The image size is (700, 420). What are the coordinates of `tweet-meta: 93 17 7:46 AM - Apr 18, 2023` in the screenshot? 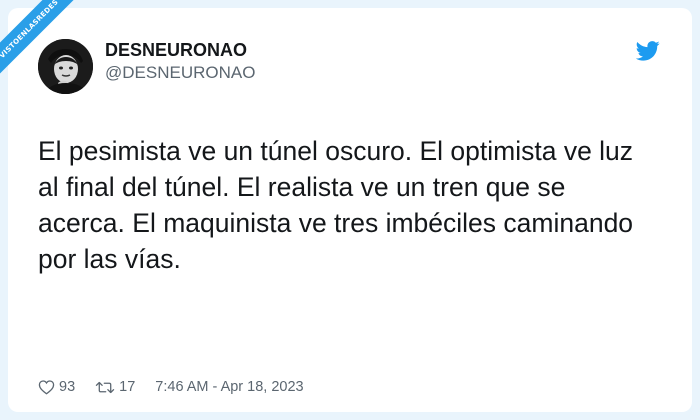 It's located at (181, 387).